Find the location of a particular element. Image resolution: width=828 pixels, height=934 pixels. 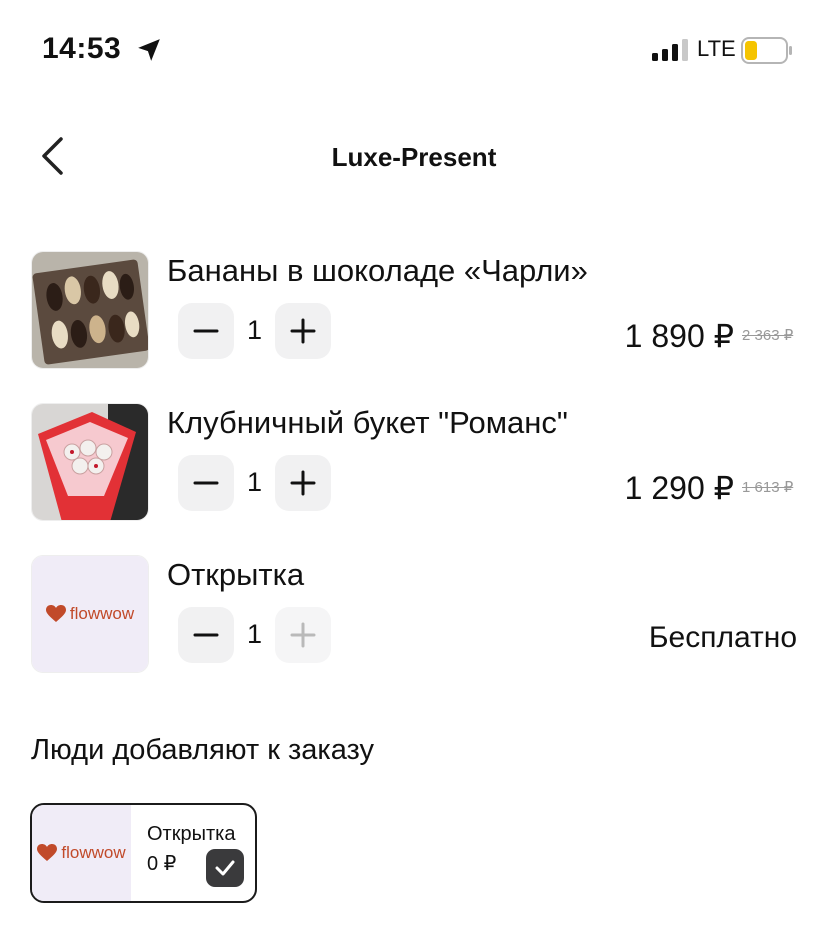

price: Бесплатно is located at coordinates (722, 637).